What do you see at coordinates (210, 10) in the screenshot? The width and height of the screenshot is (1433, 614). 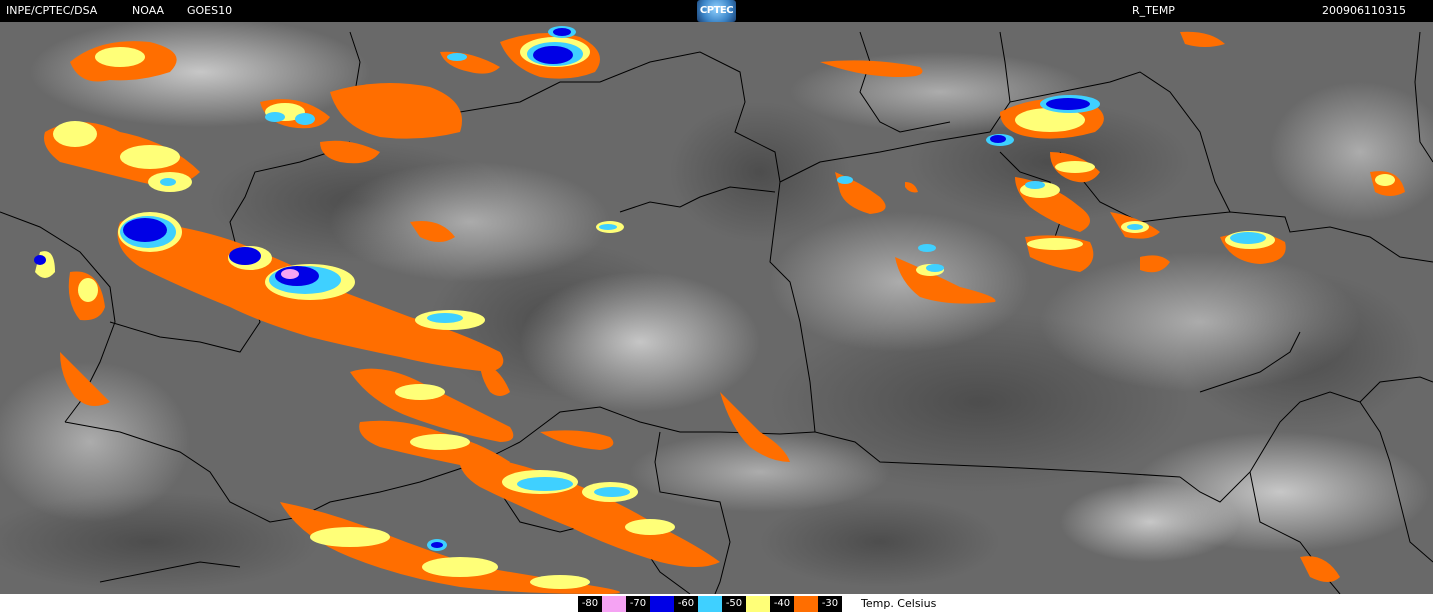 I see `satellite-label: GOES10` at bounding box center [210, 10].